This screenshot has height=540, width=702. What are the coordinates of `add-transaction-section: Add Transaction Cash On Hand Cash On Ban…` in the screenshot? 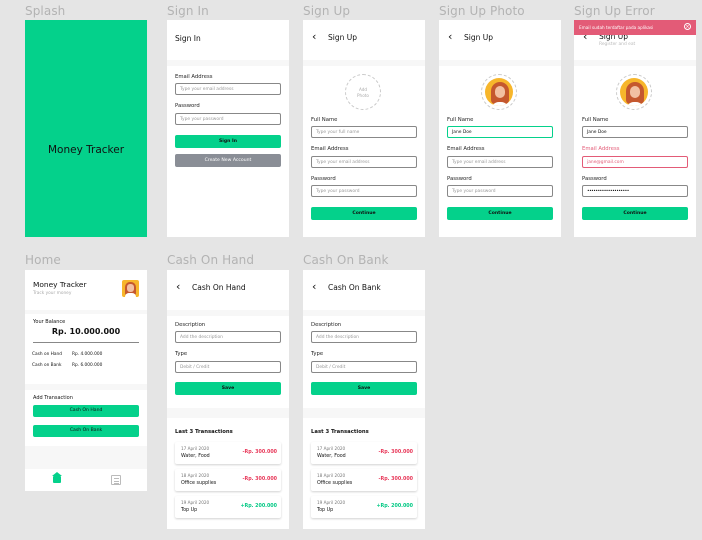 It's located at (86, 418).